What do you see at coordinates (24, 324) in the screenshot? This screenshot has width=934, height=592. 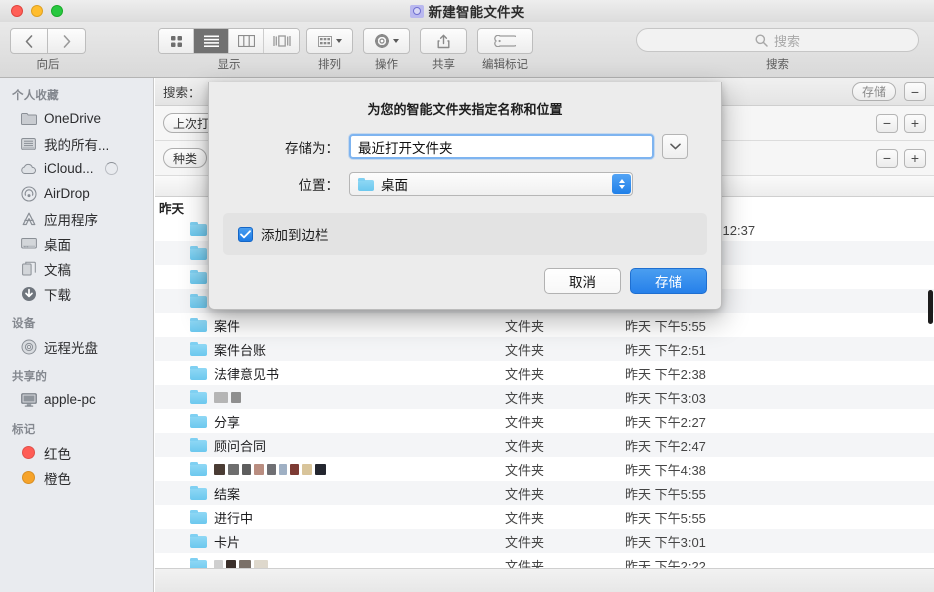 I see `sidebar-section-header: 设备` at bounding box center [24, 324].